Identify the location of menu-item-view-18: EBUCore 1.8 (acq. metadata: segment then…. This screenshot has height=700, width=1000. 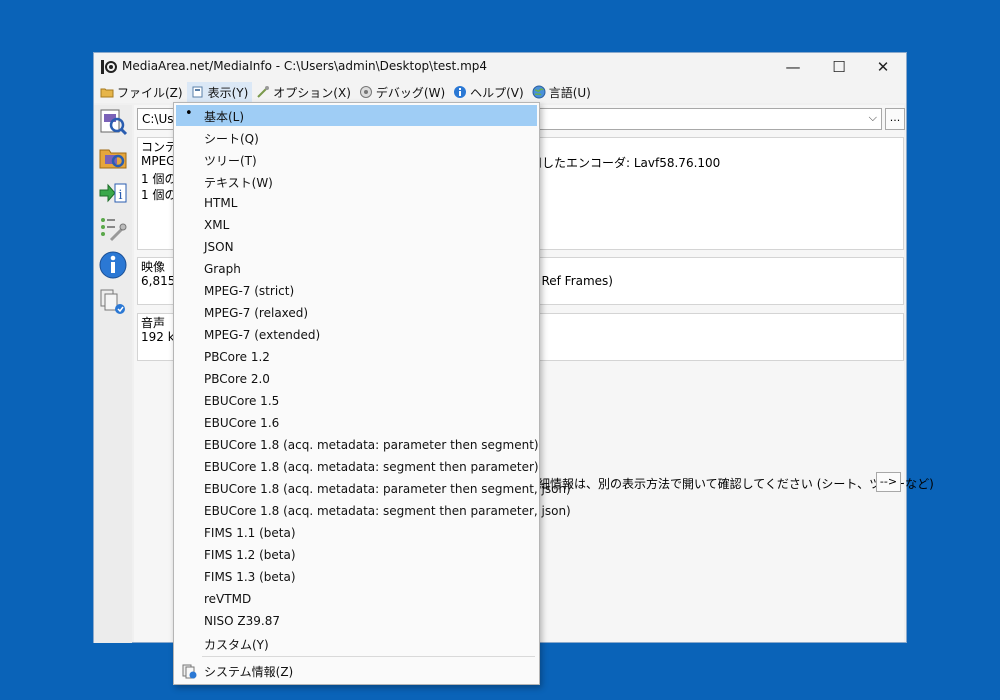
(373, 511).